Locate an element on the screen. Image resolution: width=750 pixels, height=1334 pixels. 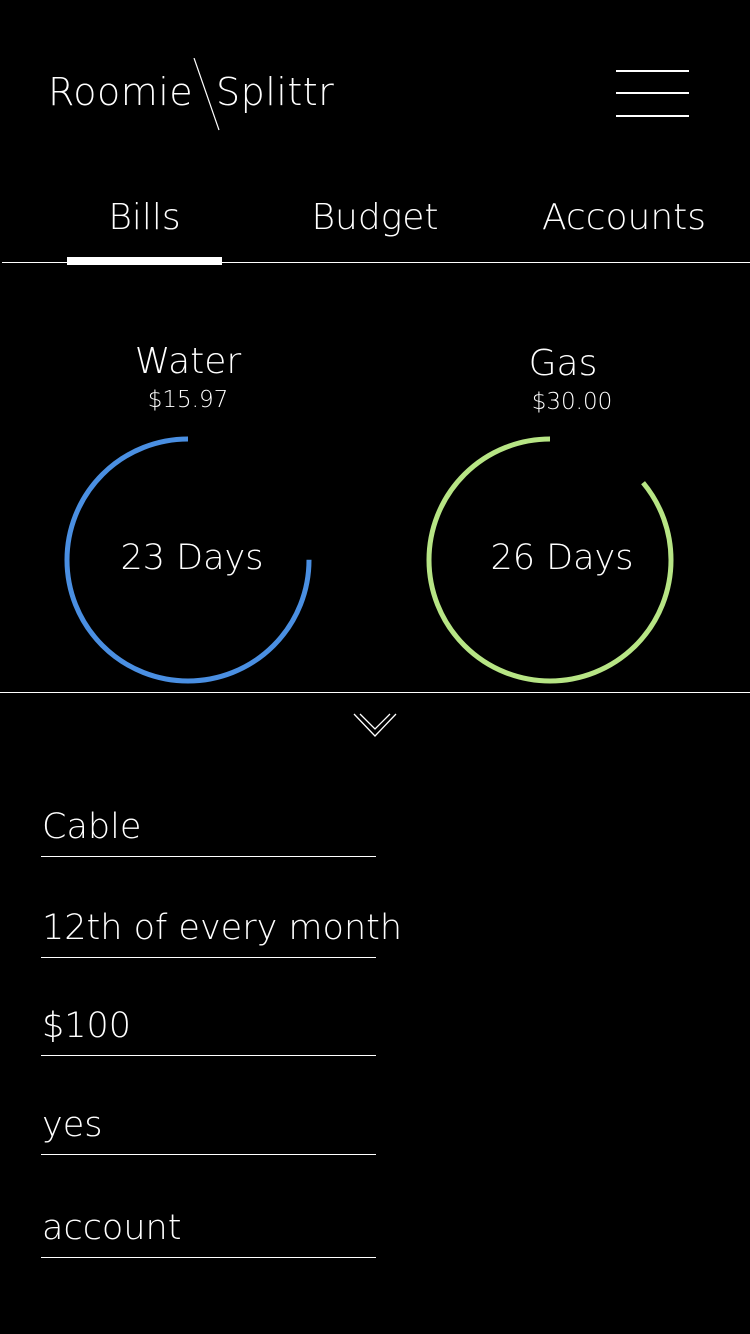
due-date-value: 12th of every month is located at coordinates (222, 928).